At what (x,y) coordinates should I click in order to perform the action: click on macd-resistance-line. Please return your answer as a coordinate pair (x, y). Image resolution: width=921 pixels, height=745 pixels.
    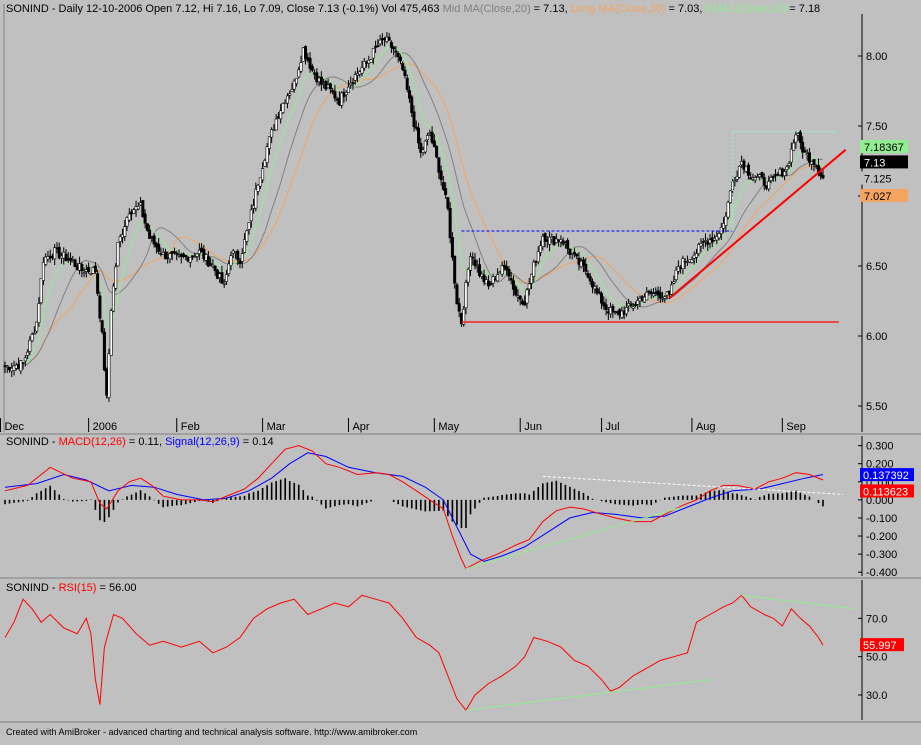
    Looking at the image, I should click on (693, 485).